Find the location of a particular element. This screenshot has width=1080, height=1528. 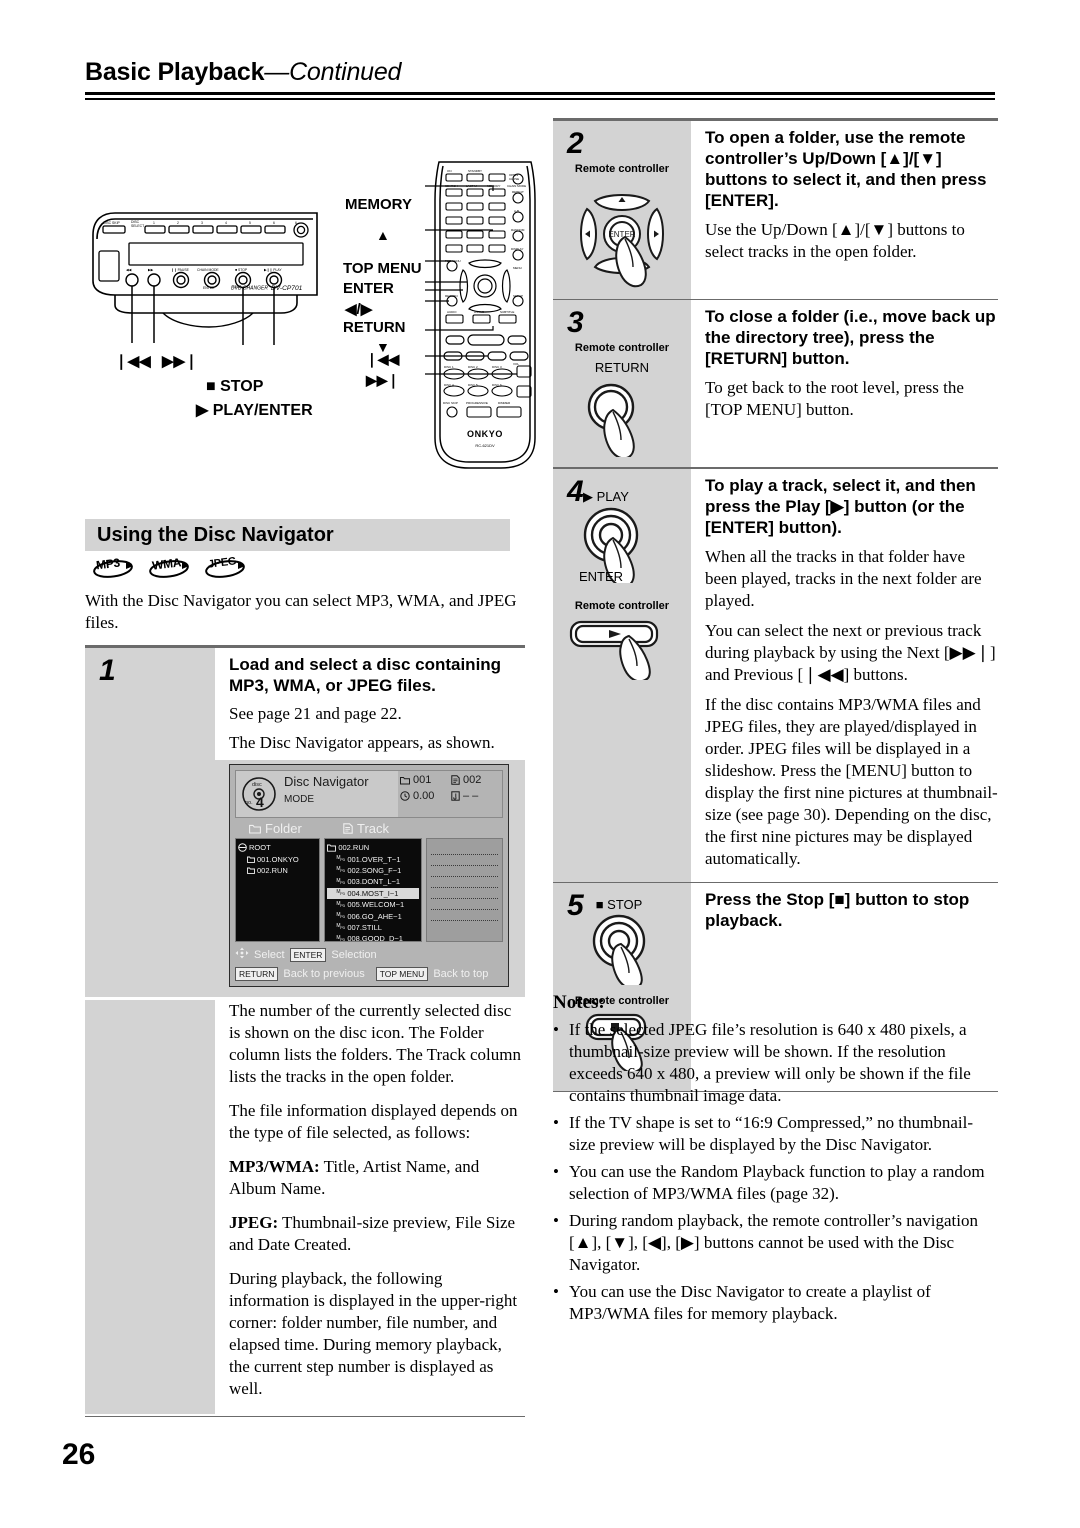

status-step-value: – – is located at coordinates (471, 796).